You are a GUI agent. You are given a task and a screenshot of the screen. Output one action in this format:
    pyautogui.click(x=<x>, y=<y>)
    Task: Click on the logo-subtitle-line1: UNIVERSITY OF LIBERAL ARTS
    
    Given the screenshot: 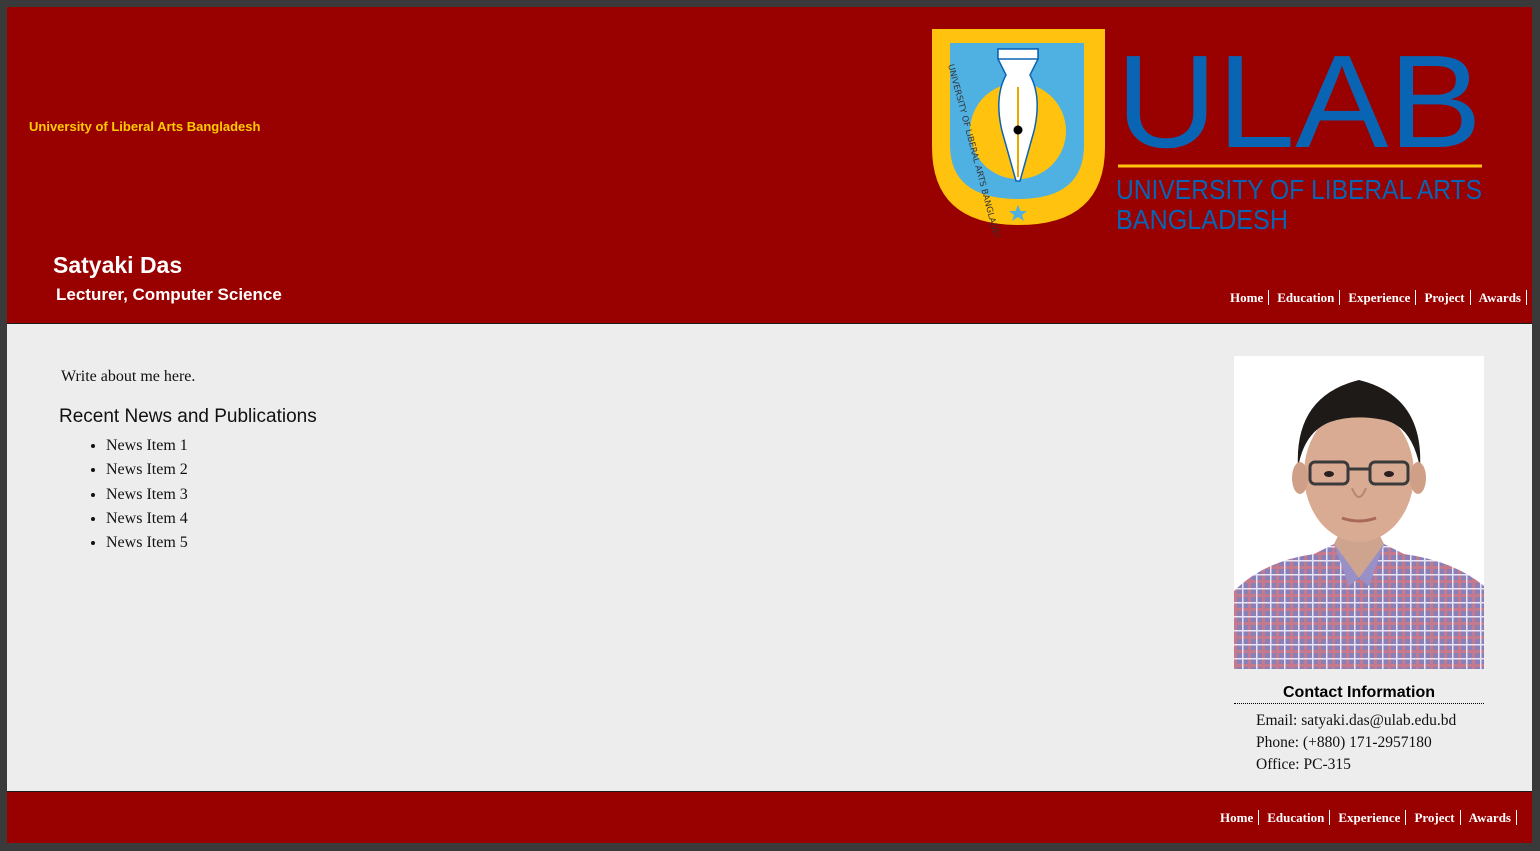 What is the action you would take?
    pyautogui.click(x=1299, y=189)
    